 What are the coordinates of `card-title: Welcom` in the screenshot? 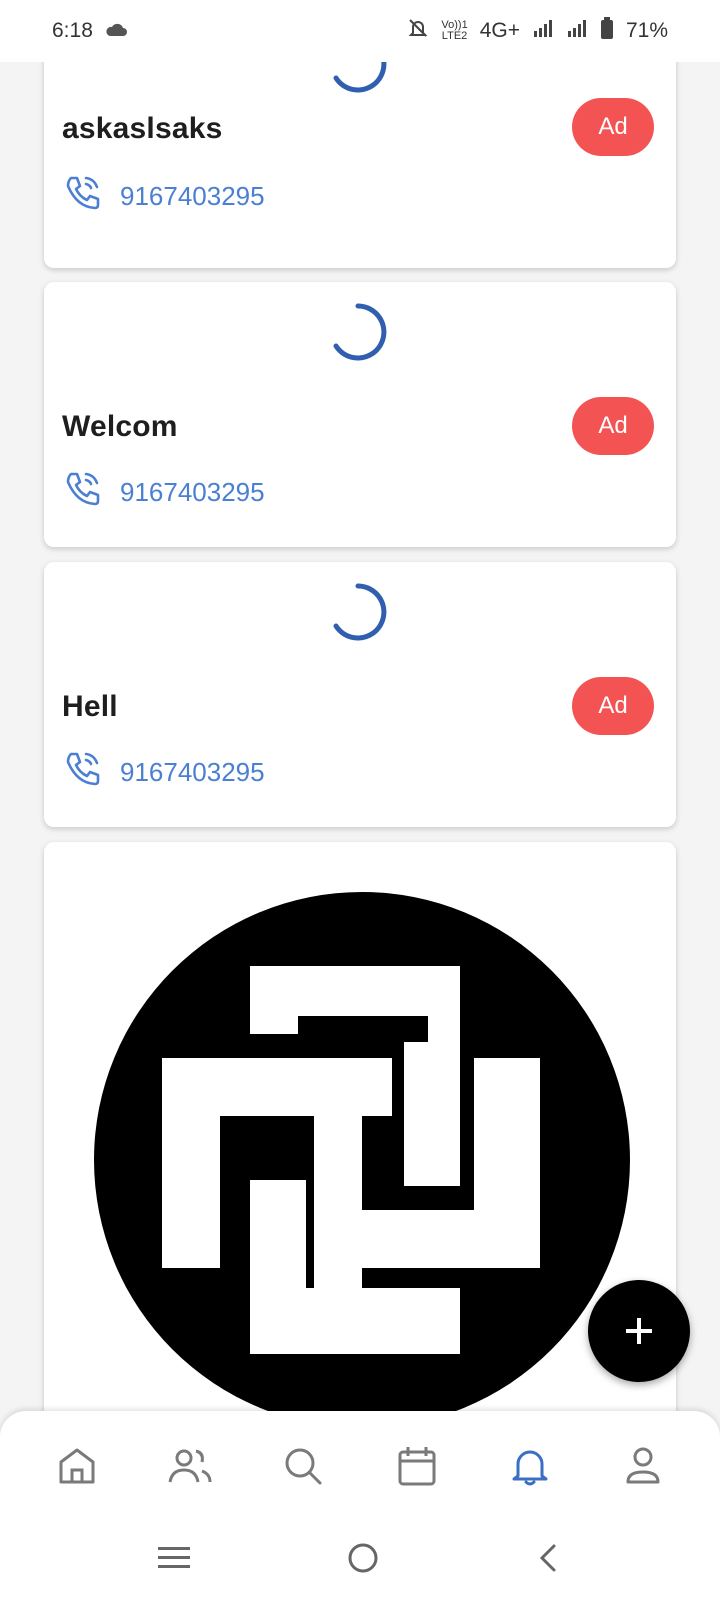 It's located at (120, 426).